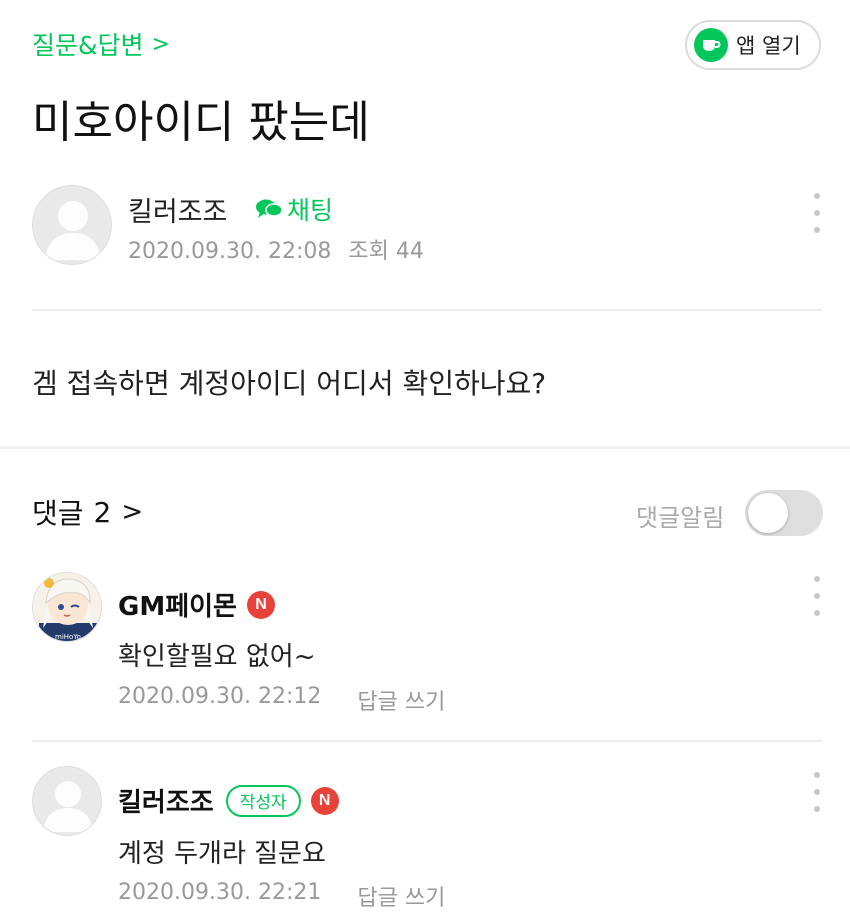 This screenshot has height=920, width=850. What do you see at coordinates (386, 251) in the screenshot?
I see `post-views: 조회 44` at bounding box center [386, 251].